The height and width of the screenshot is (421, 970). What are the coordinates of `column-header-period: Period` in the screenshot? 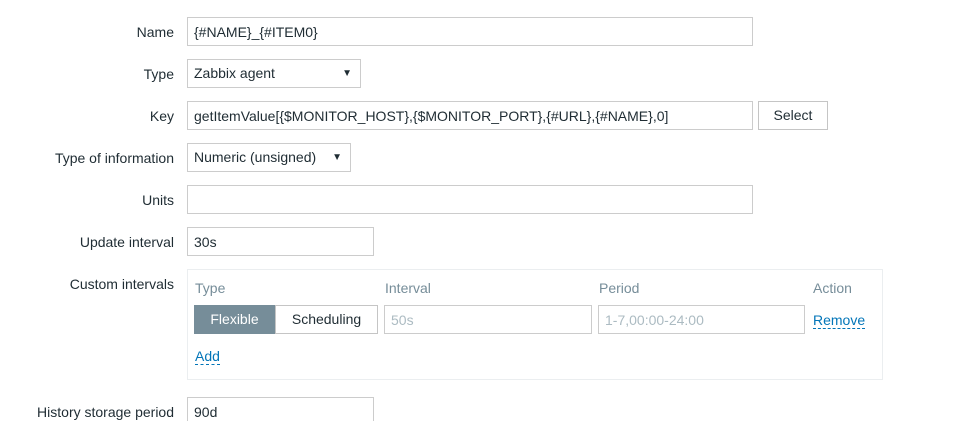 It's located at (619, 288).